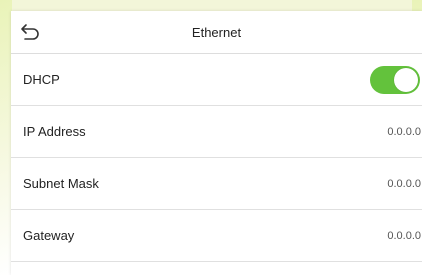 The image size is (422, 275). I want to click on ip-address-value: 0.0.0.0, so click(404, 131).